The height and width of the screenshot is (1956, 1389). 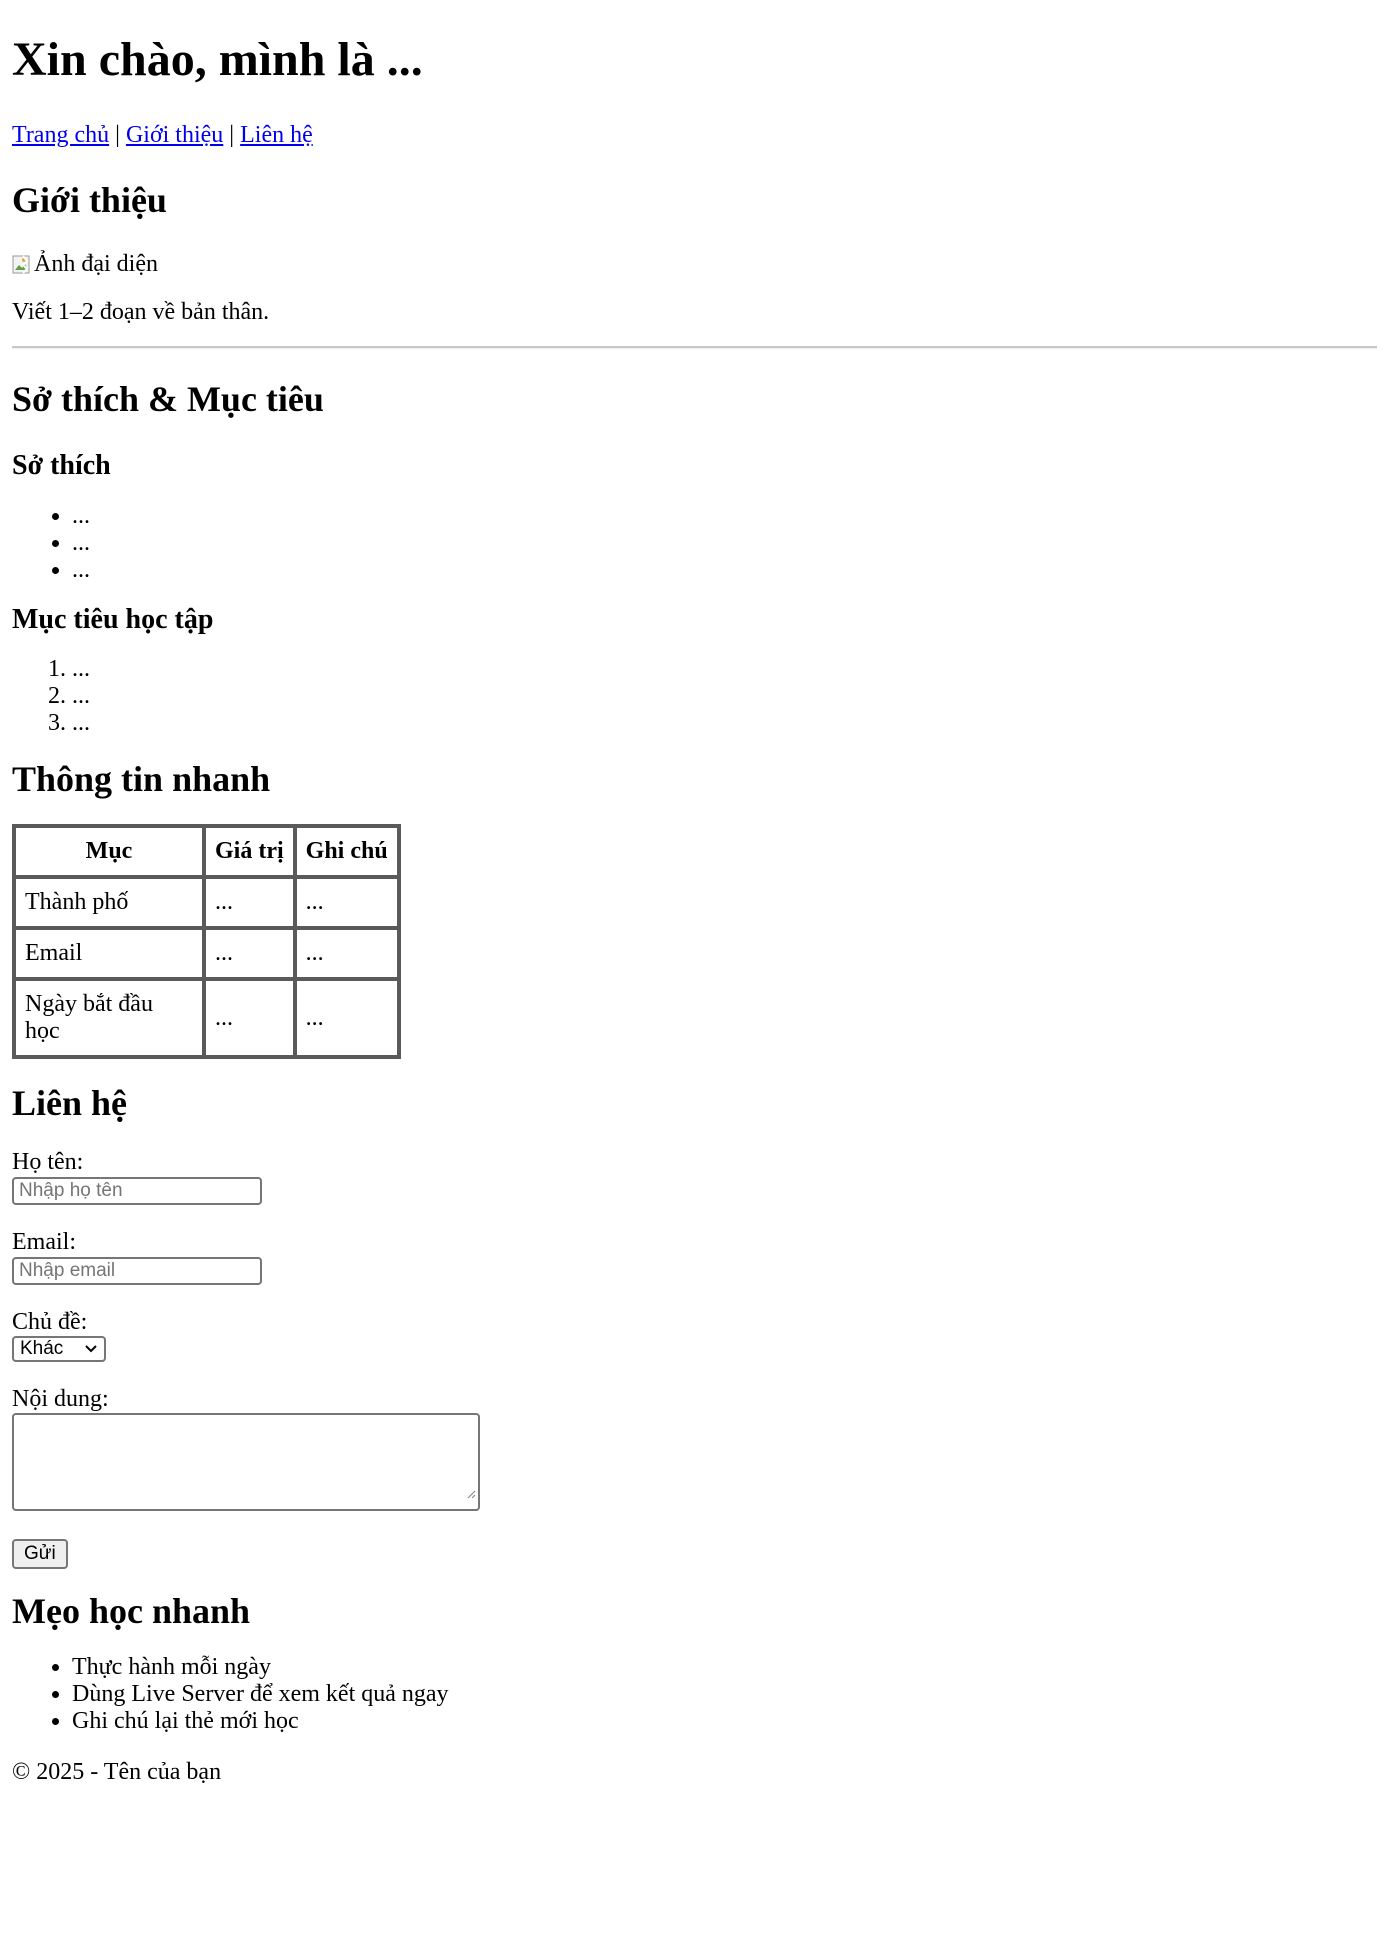 I want to click on avatar-alt-text: Ảnh đại diện, so click(x=96, y=263).